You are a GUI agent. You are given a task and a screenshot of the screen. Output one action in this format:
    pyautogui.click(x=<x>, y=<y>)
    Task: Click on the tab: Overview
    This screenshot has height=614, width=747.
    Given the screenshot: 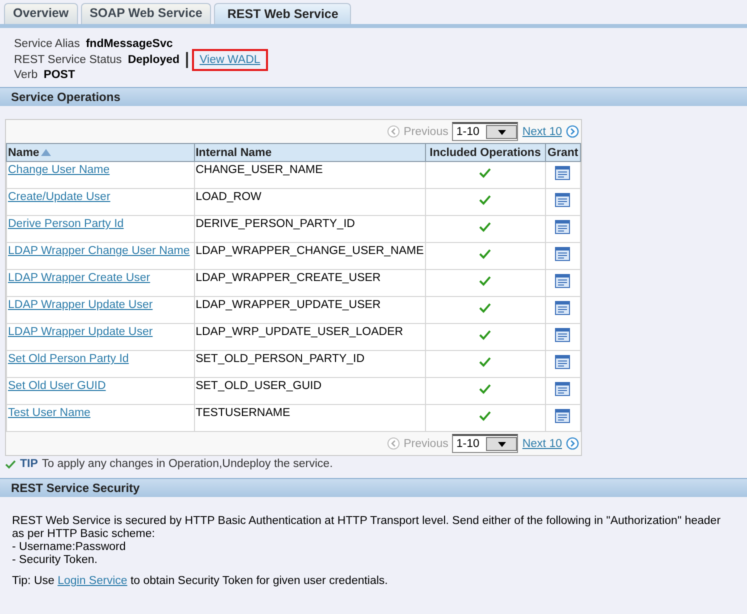 What is the action you would take?
    pyautogui.click(x=41, y=13)
    